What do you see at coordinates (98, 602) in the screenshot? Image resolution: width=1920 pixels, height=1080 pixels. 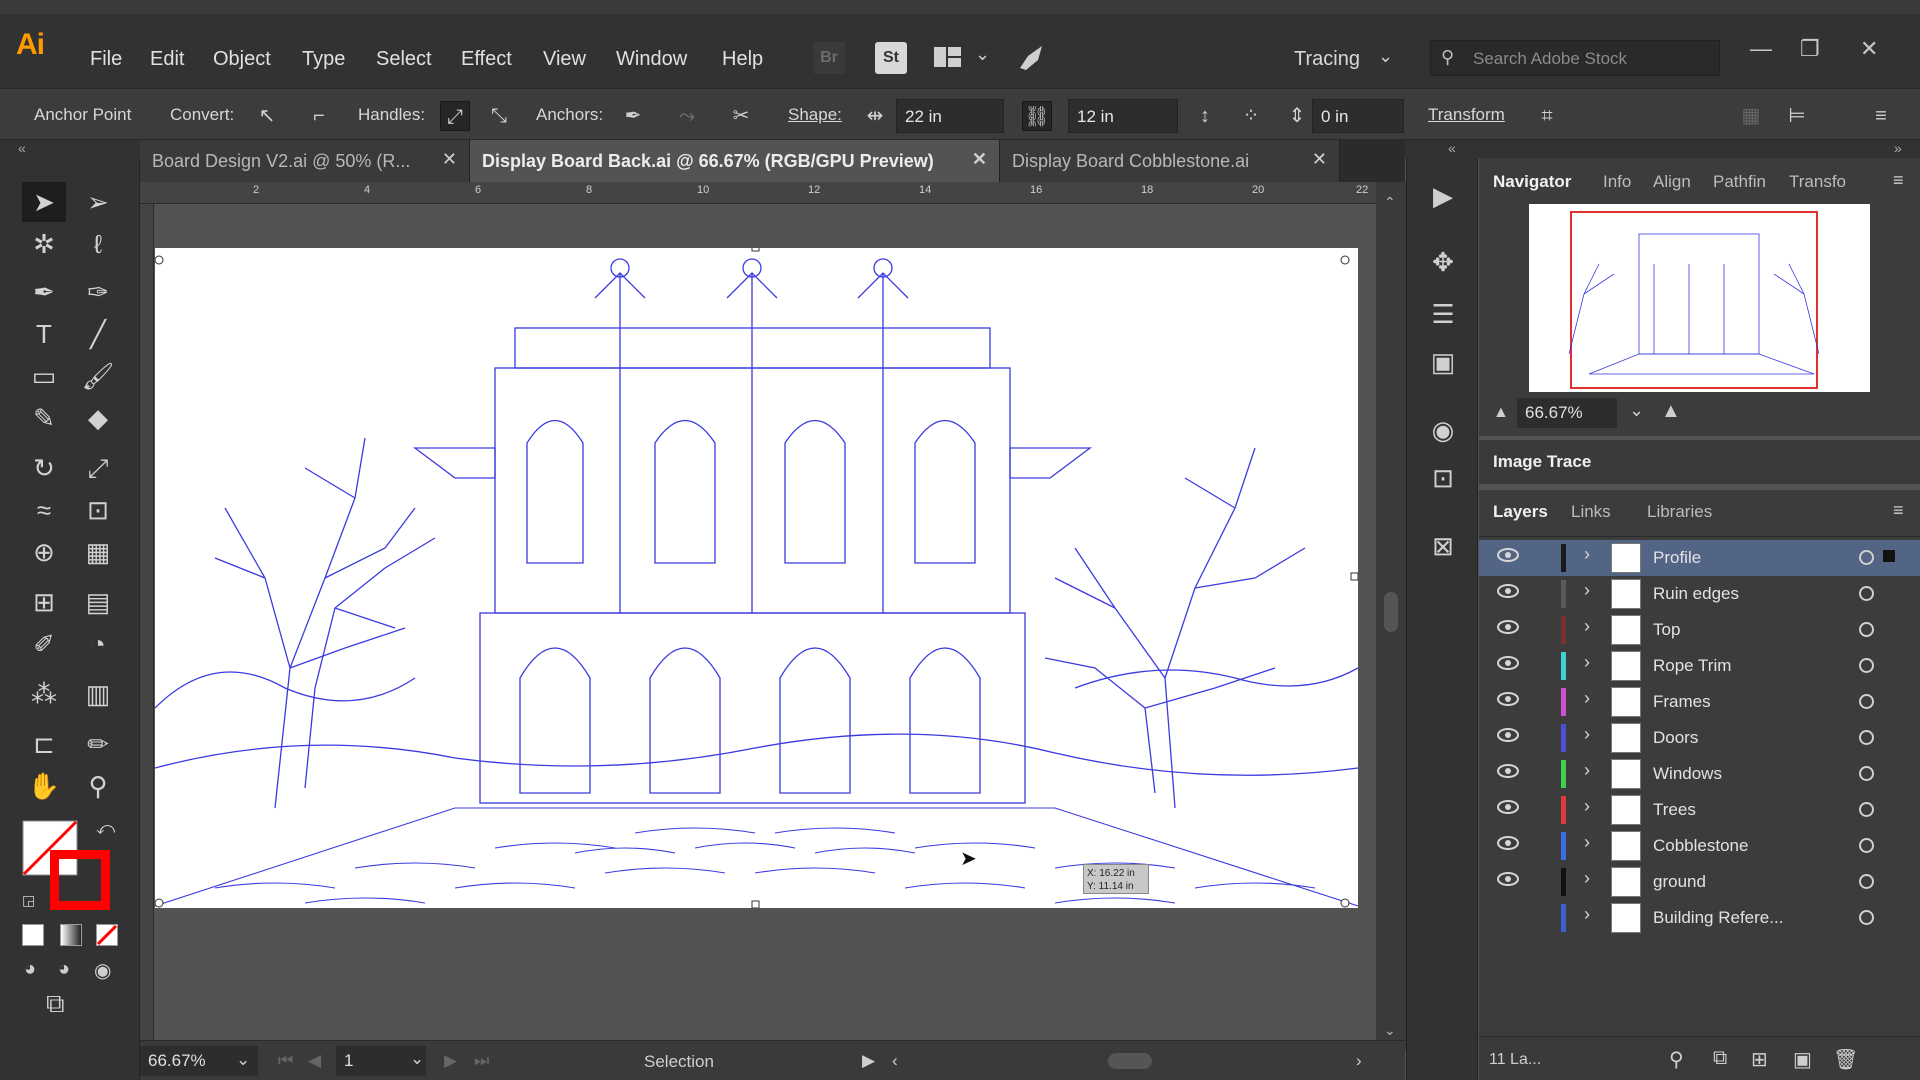 I see `gradient-tool-icon: ▤` at bounding box center [98, 602].